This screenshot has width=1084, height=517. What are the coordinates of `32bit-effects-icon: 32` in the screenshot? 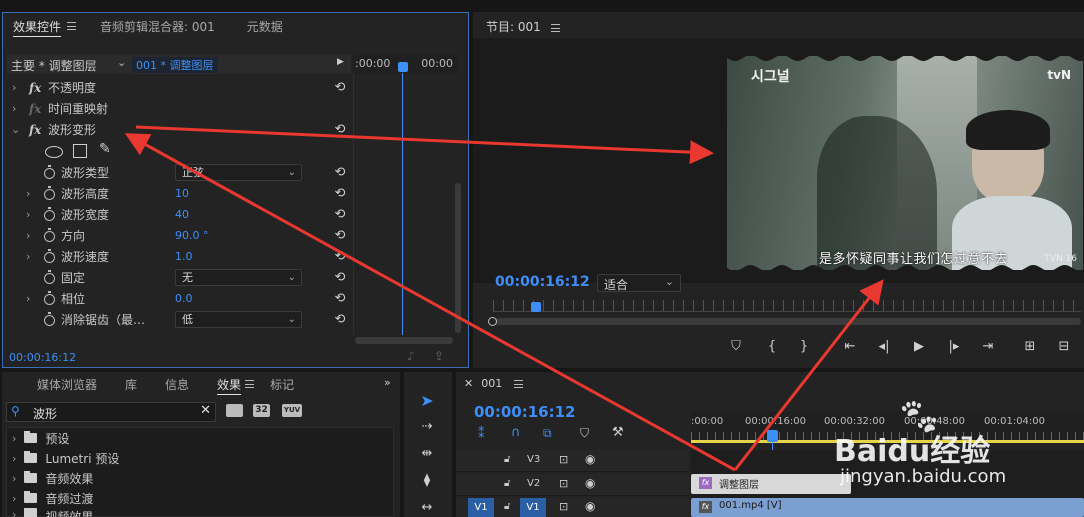 It's located at (261, 410).